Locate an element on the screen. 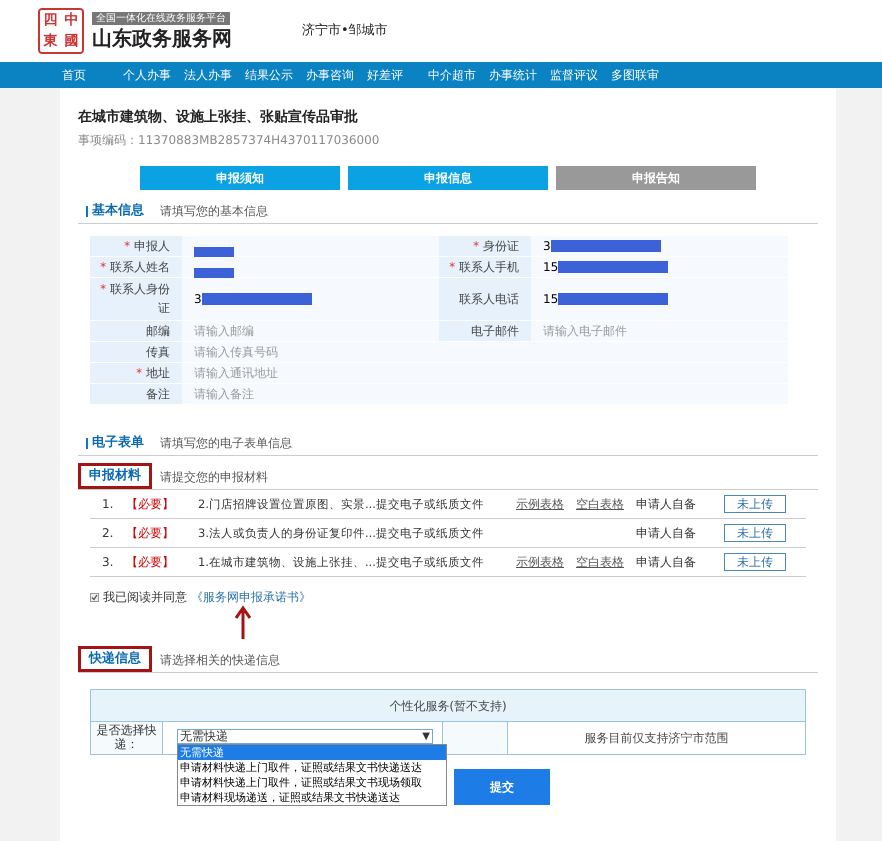 The height and width of the screenshot is (841, 882). step-tab: 申报信息 is located at coordinates (448, 178).